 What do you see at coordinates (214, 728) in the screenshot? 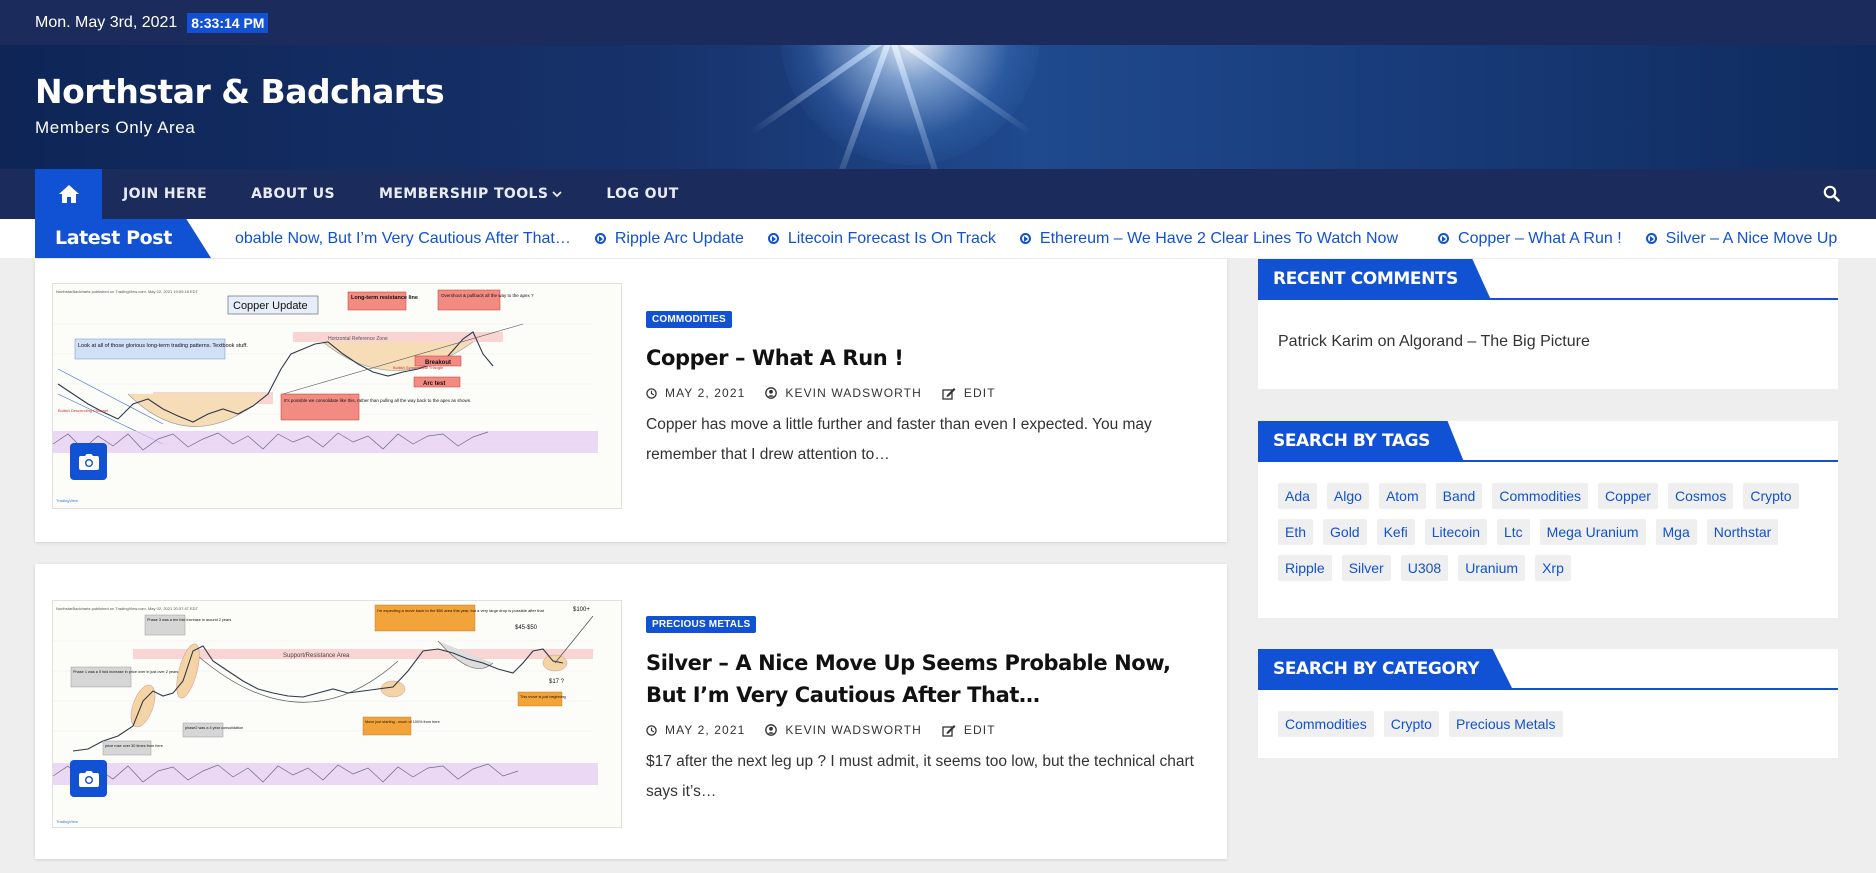
I see `chart-annotation: phase2 was a 4 year consolidation` at bounding box center [214, 728].